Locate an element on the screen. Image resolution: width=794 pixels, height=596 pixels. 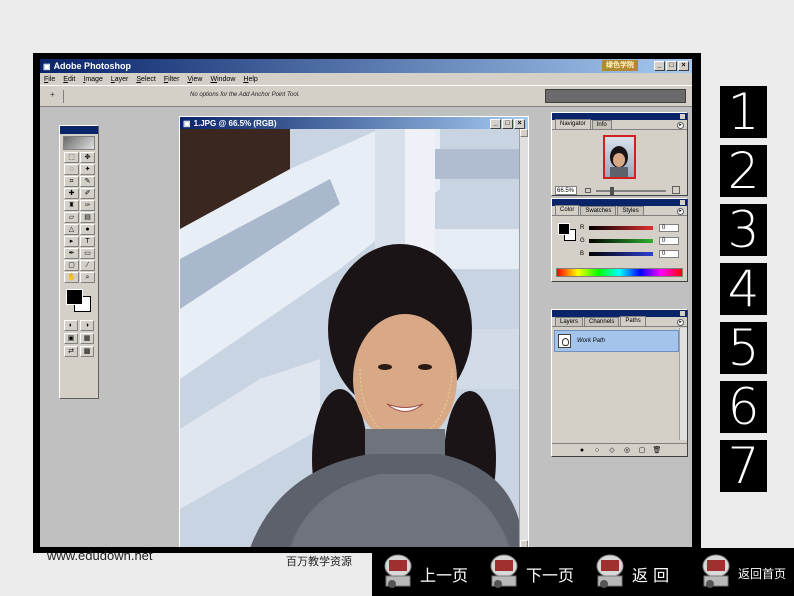
marquee-tool-icon: ⬚ is located at coordinates (71, 157).